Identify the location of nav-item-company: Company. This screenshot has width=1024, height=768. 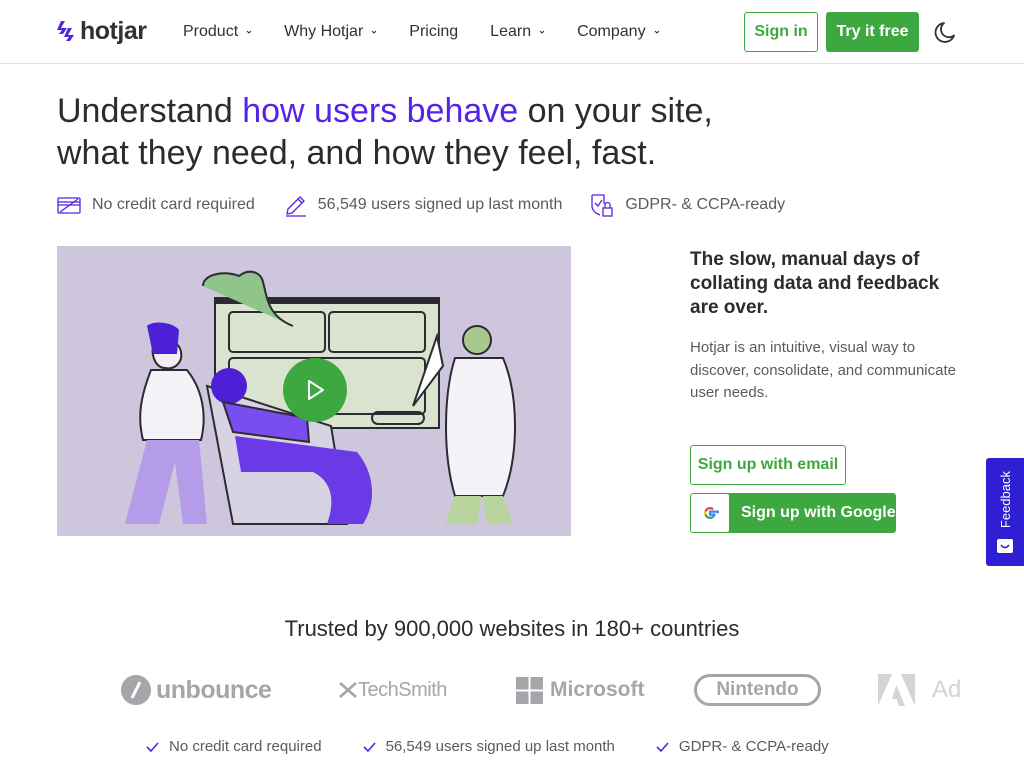
(618, 32).